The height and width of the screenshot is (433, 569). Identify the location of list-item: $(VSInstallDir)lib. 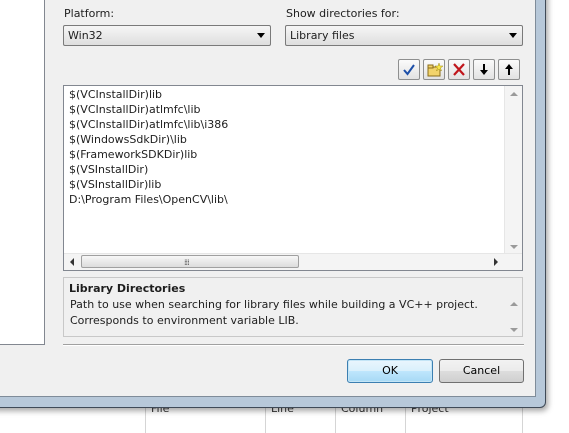
(115, 184).